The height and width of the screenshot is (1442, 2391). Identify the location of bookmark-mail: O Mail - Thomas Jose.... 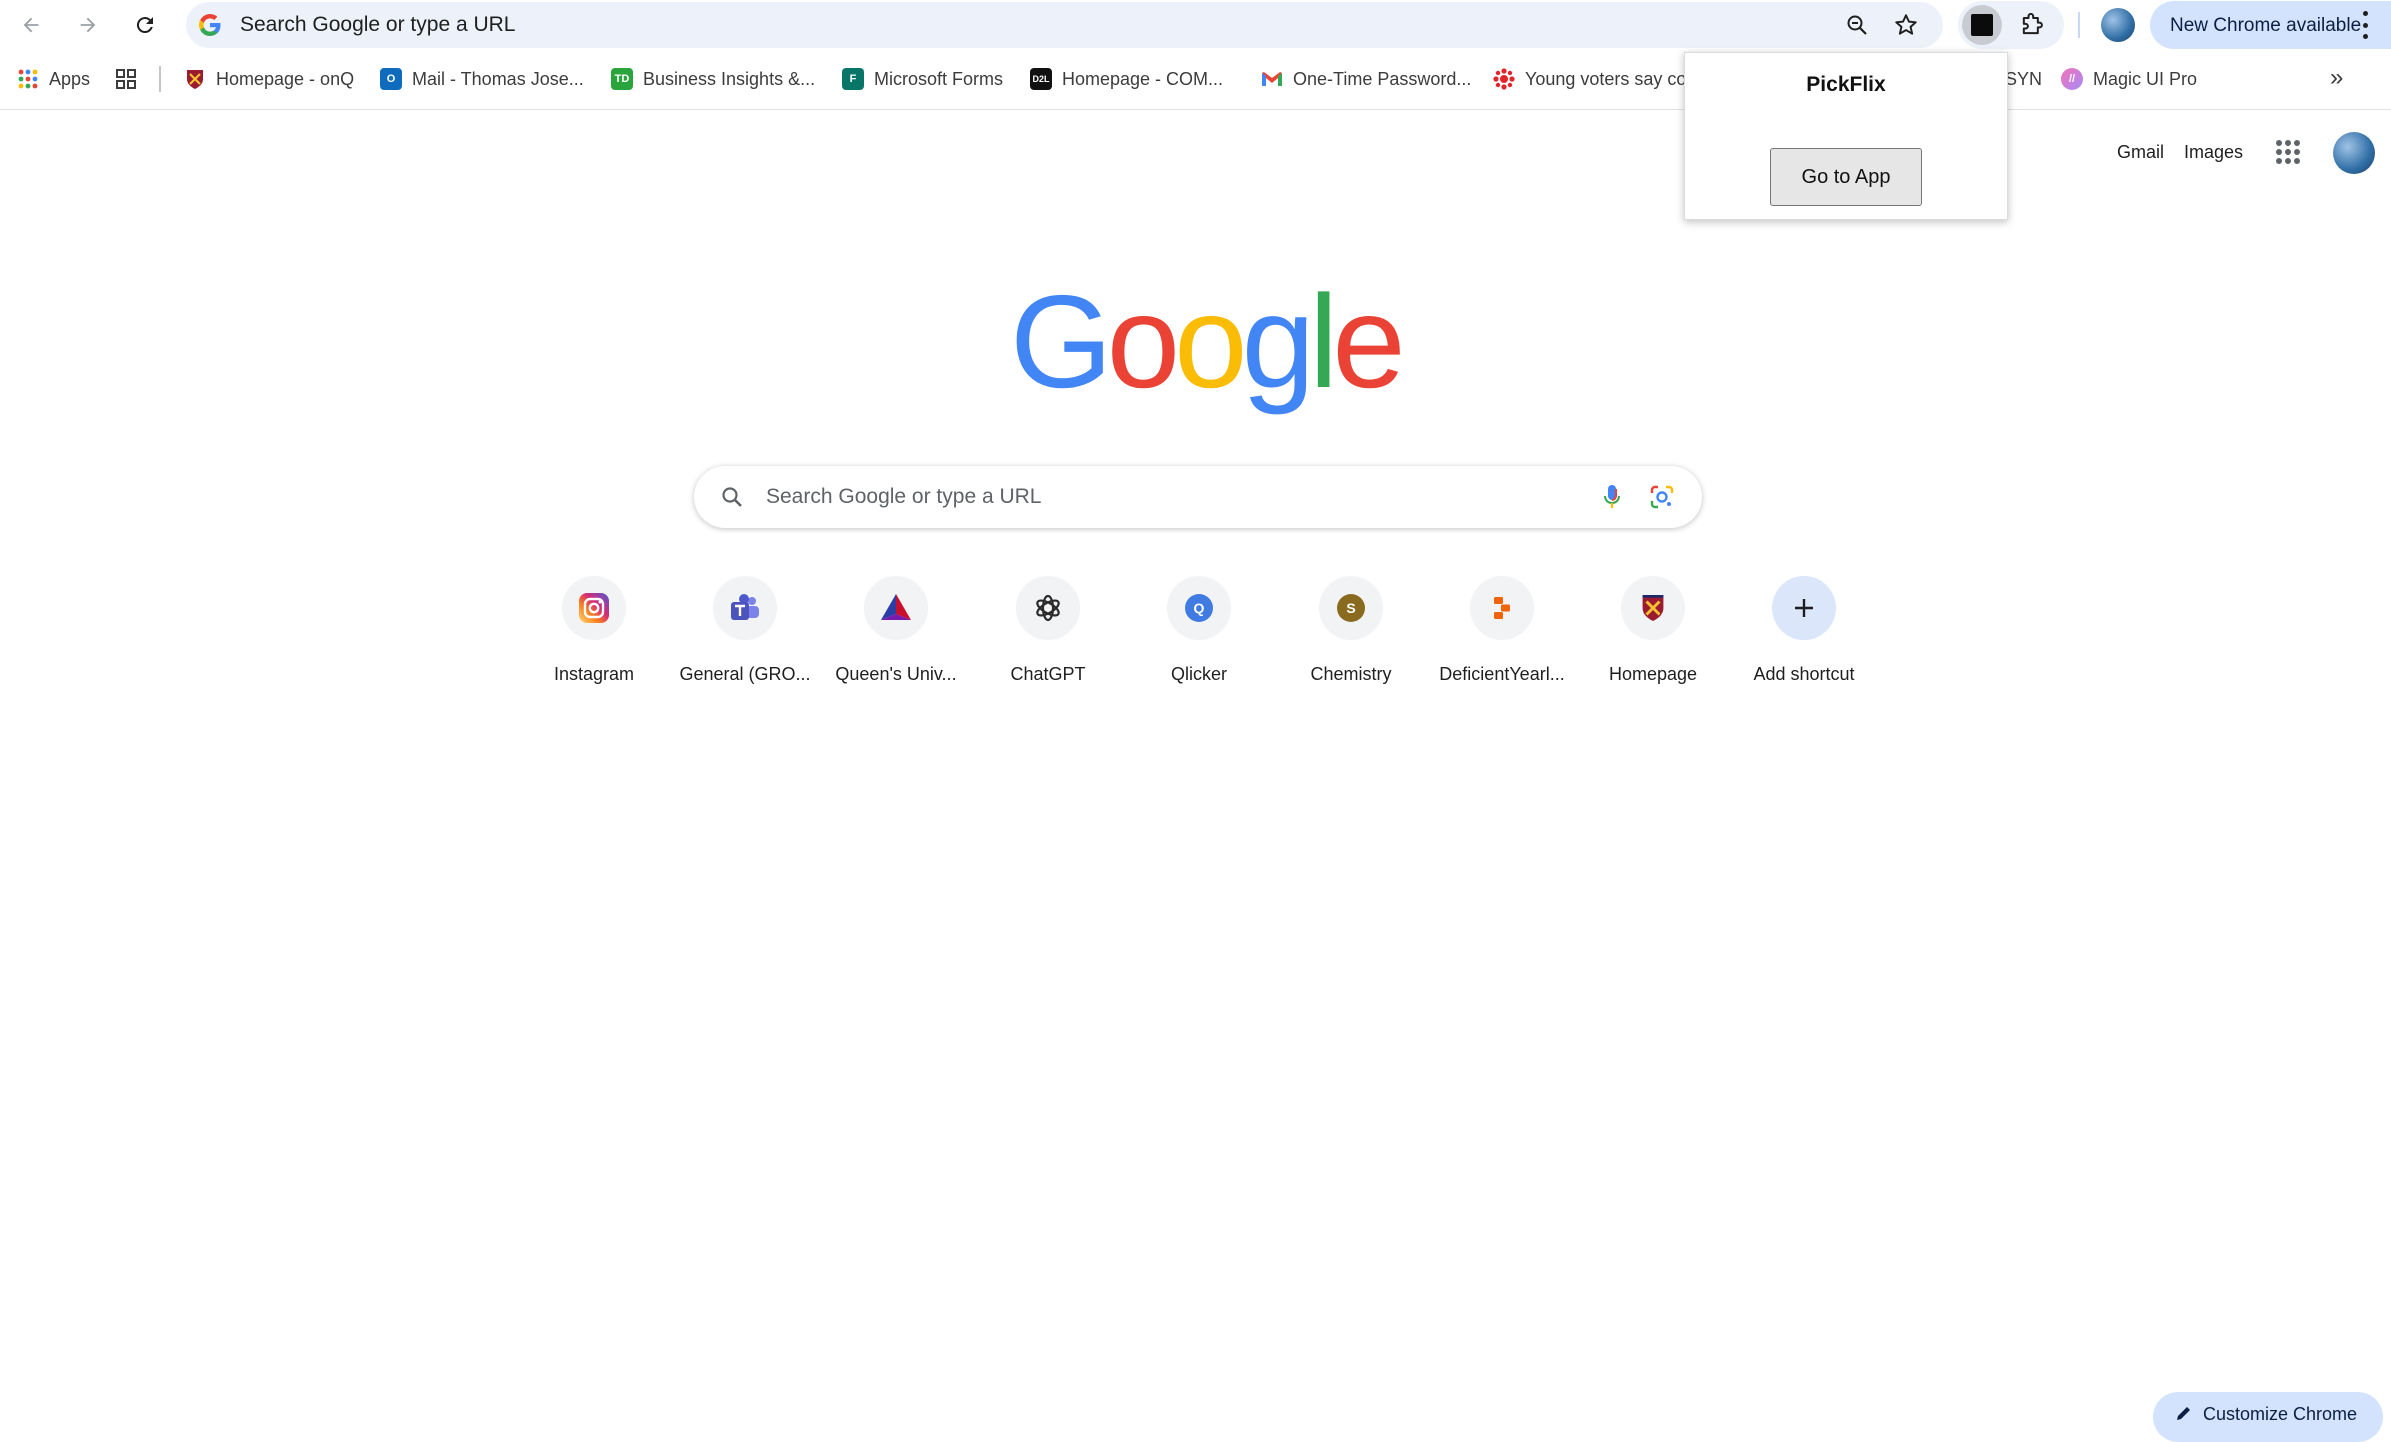
(482, 79).